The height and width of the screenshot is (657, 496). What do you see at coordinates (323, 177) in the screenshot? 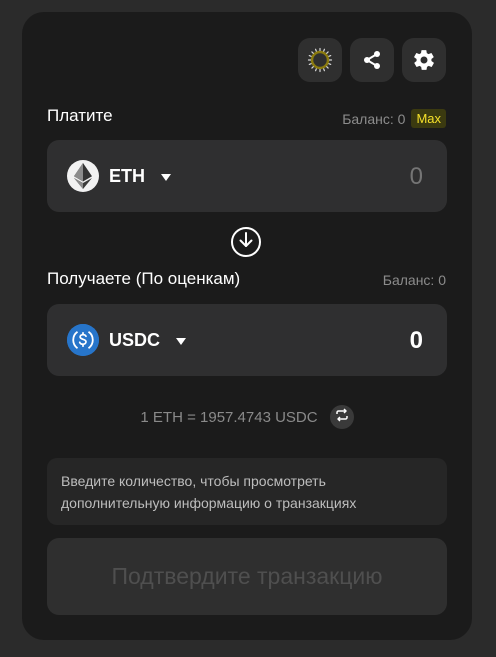
I see `pay-amount-input` at bounding box center [323, 177].